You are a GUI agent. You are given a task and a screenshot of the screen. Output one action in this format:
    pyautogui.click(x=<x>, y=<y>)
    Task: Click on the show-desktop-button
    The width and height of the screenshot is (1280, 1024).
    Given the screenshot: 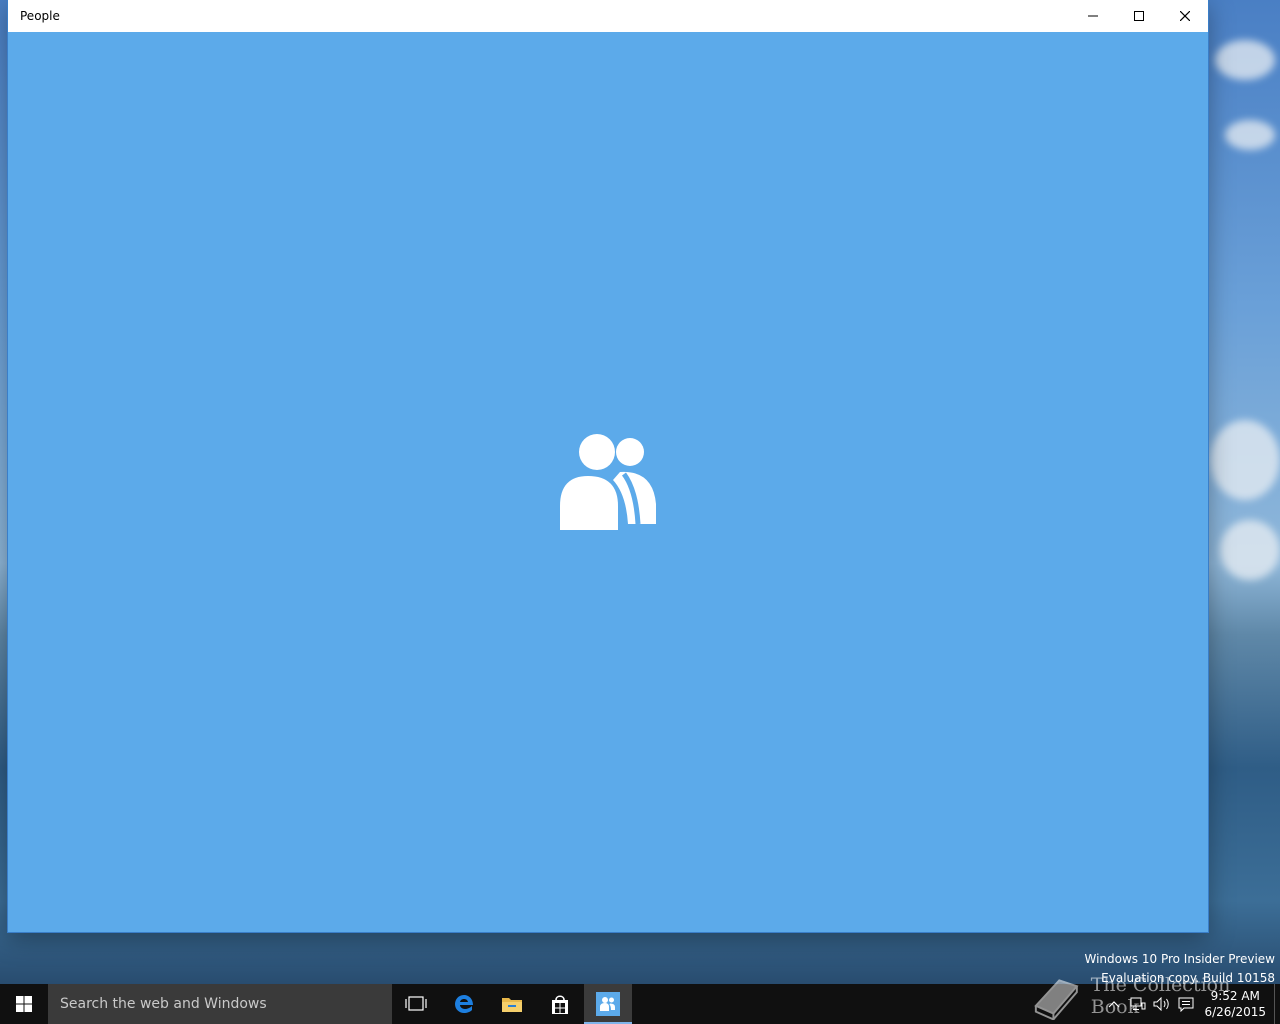 What is the action you would take?
    pyautogui.click(x=1277, y=1004)
    